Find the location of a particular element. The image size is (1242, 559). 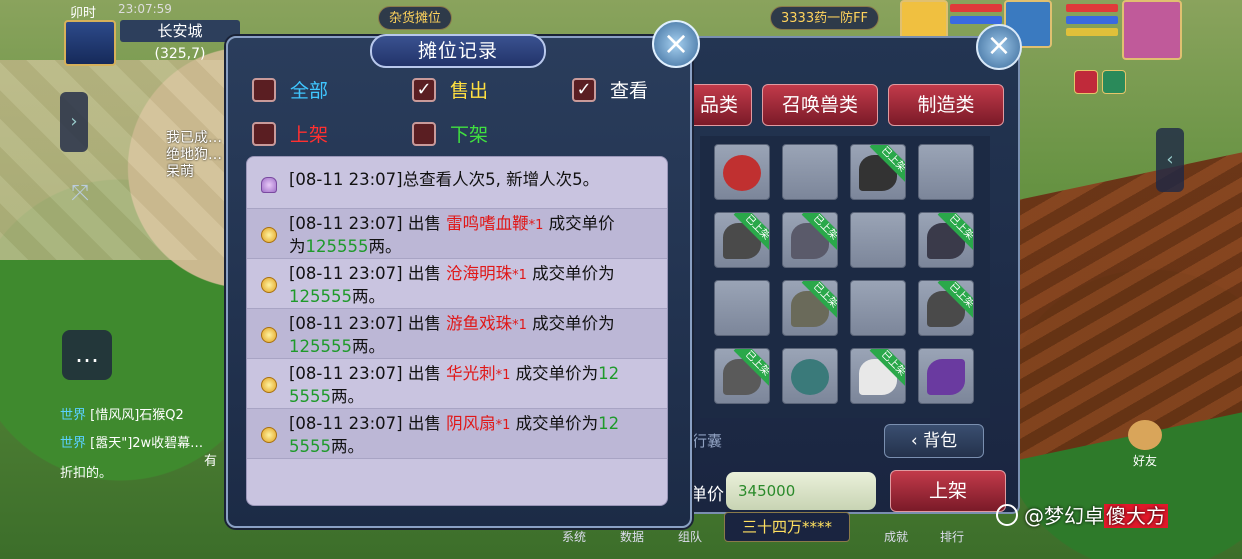

filter-label: 全部 is located at coordinates (309, 91).